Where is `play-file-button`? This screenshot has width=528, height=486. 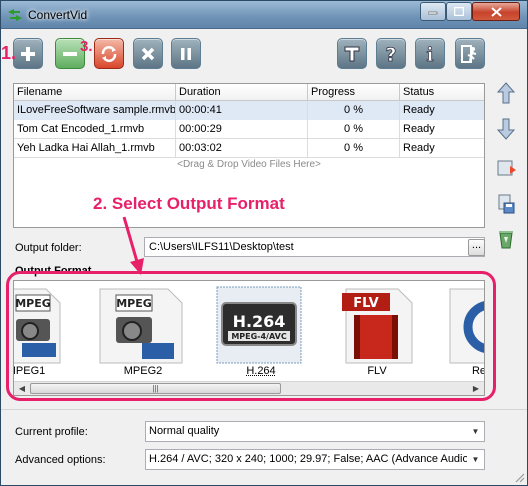
play-file-button is located at coordinates (506, 168).